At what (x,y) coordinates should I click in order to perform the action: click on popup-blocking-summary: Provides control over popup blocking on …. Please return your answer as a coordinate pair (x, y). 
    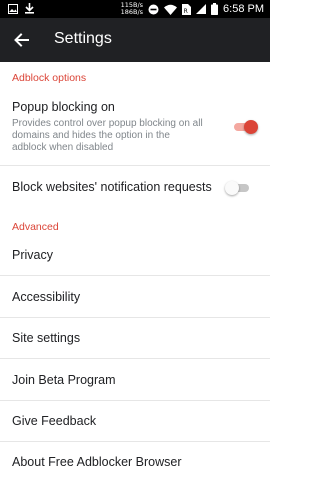
    Looking at the image, I should click on (107, 135).